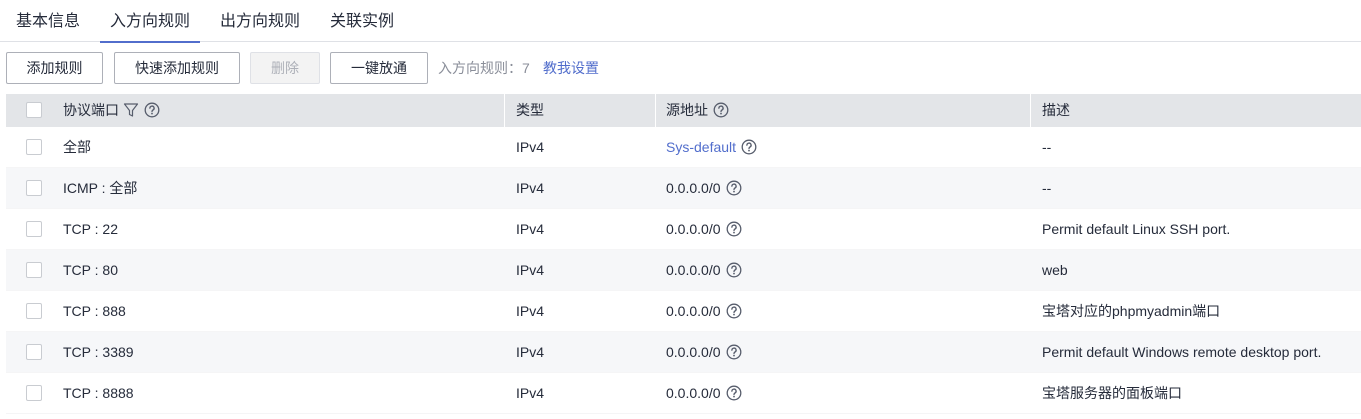 This screenshot has width=1361, height=419. I want to click on filter-icon, so click(131, 110).